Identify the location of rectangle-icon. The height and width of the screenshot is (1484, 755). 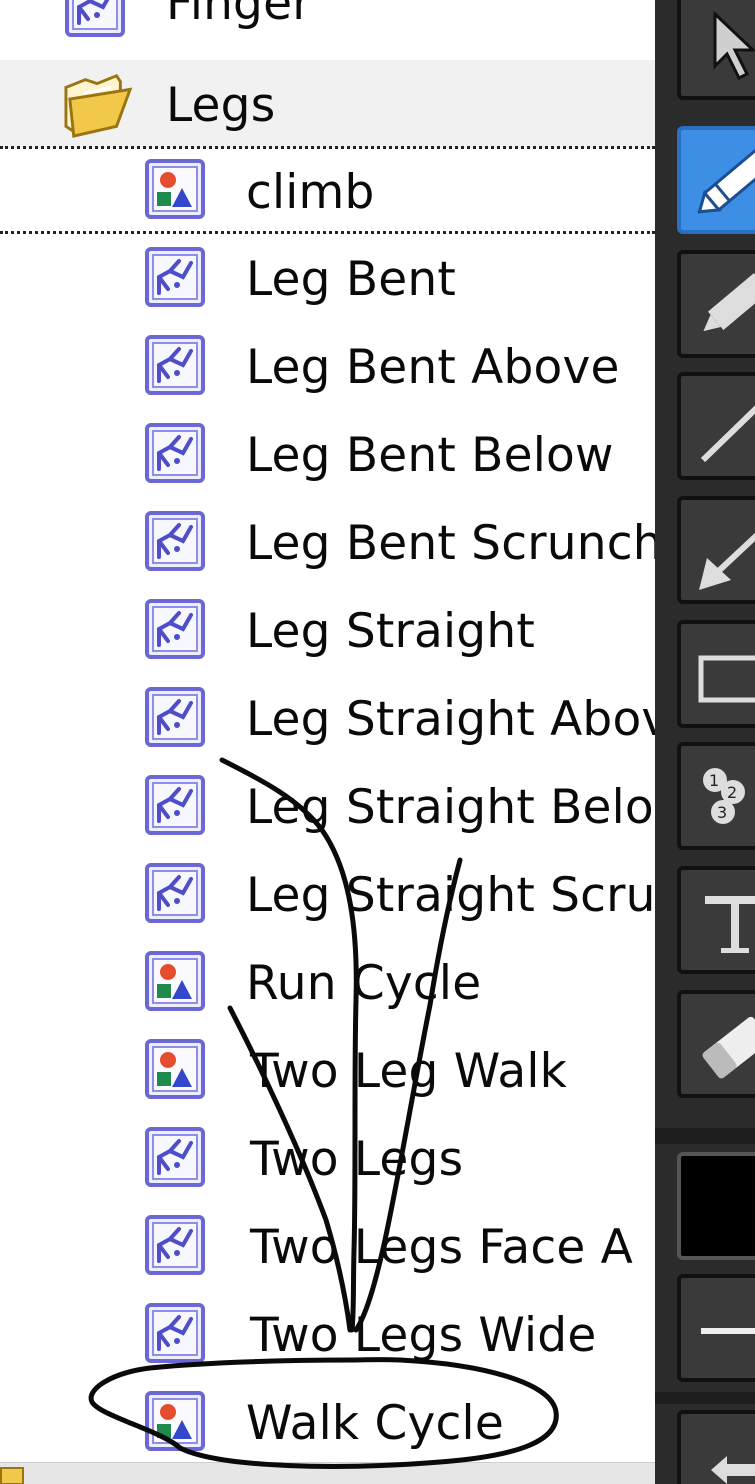
(726, 679).